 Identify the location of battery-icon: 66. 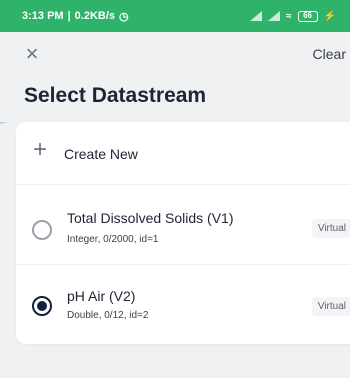
(307, 16).